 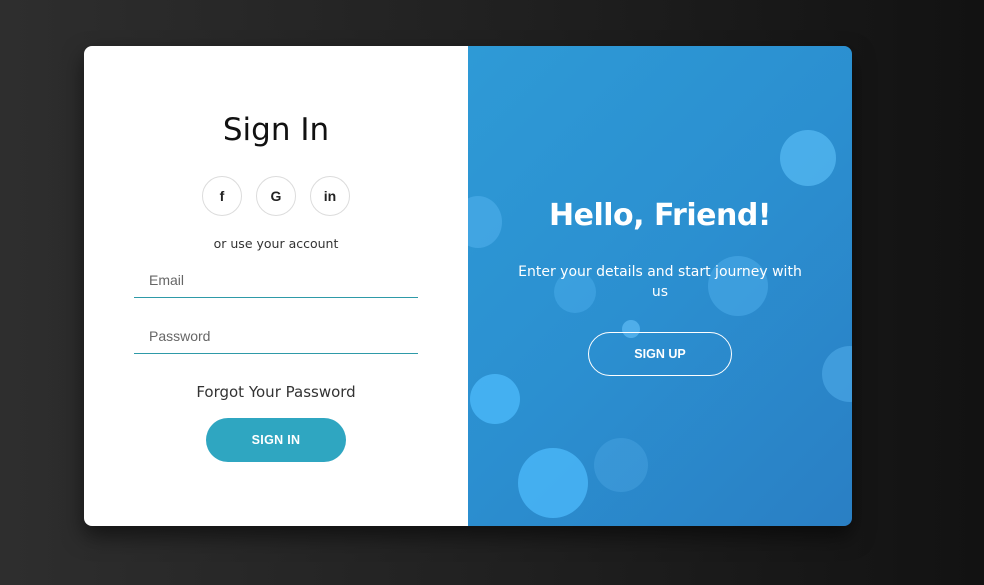 What do you see at coordinates (276, 392) in the screenshot?
I see `forgot-password-link: Forgot Your Password` at bounding box center [276, 392].